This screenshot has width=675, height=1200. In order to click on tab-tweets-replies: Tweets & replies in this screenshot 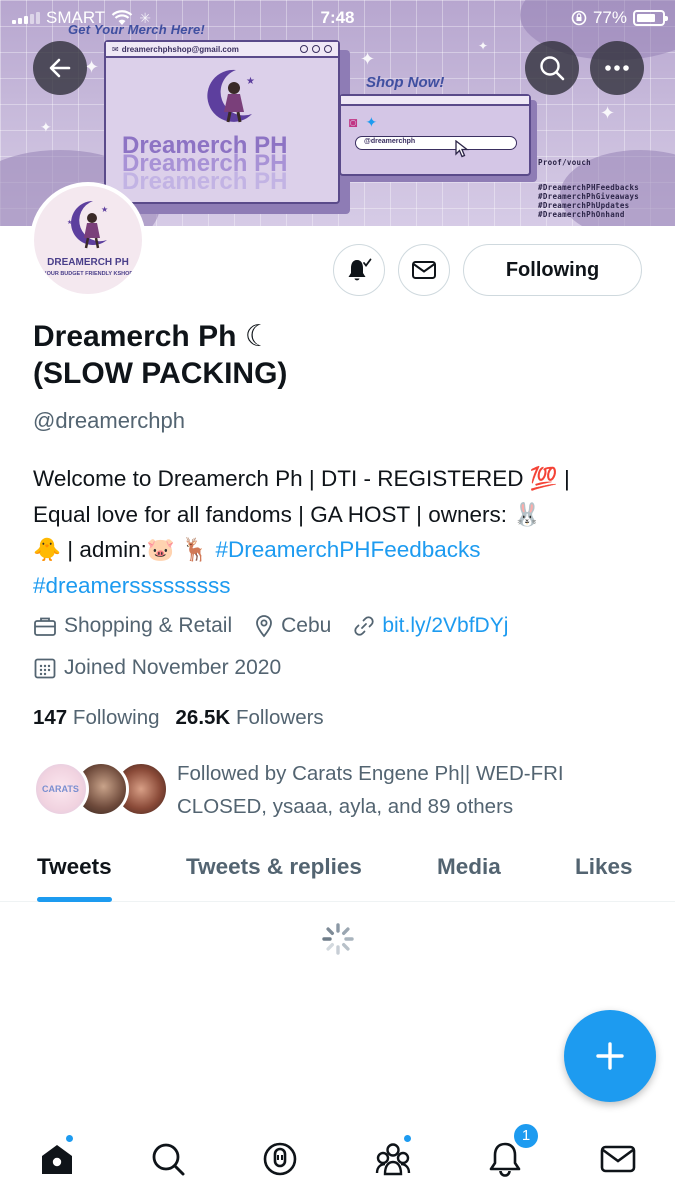, I will do `click(274, 867)`.